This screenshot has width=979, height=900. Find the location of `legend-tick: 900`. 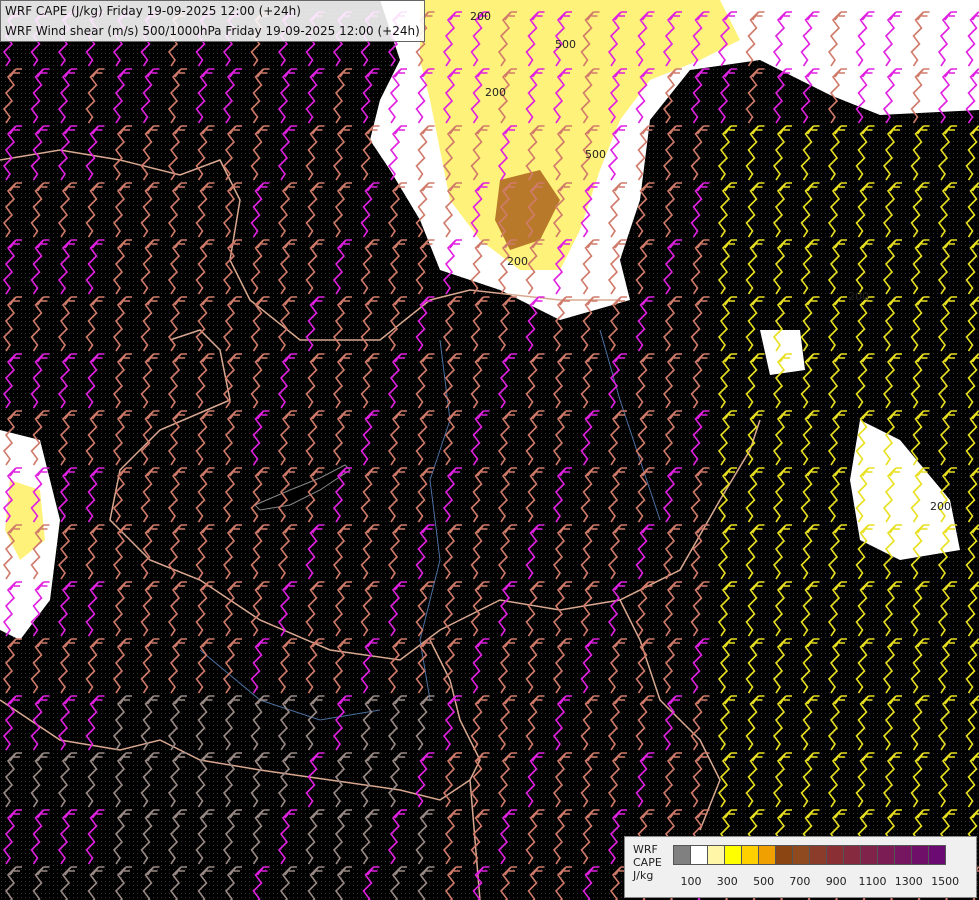

legend-tick: 900 is located at coordinates (836, 881).